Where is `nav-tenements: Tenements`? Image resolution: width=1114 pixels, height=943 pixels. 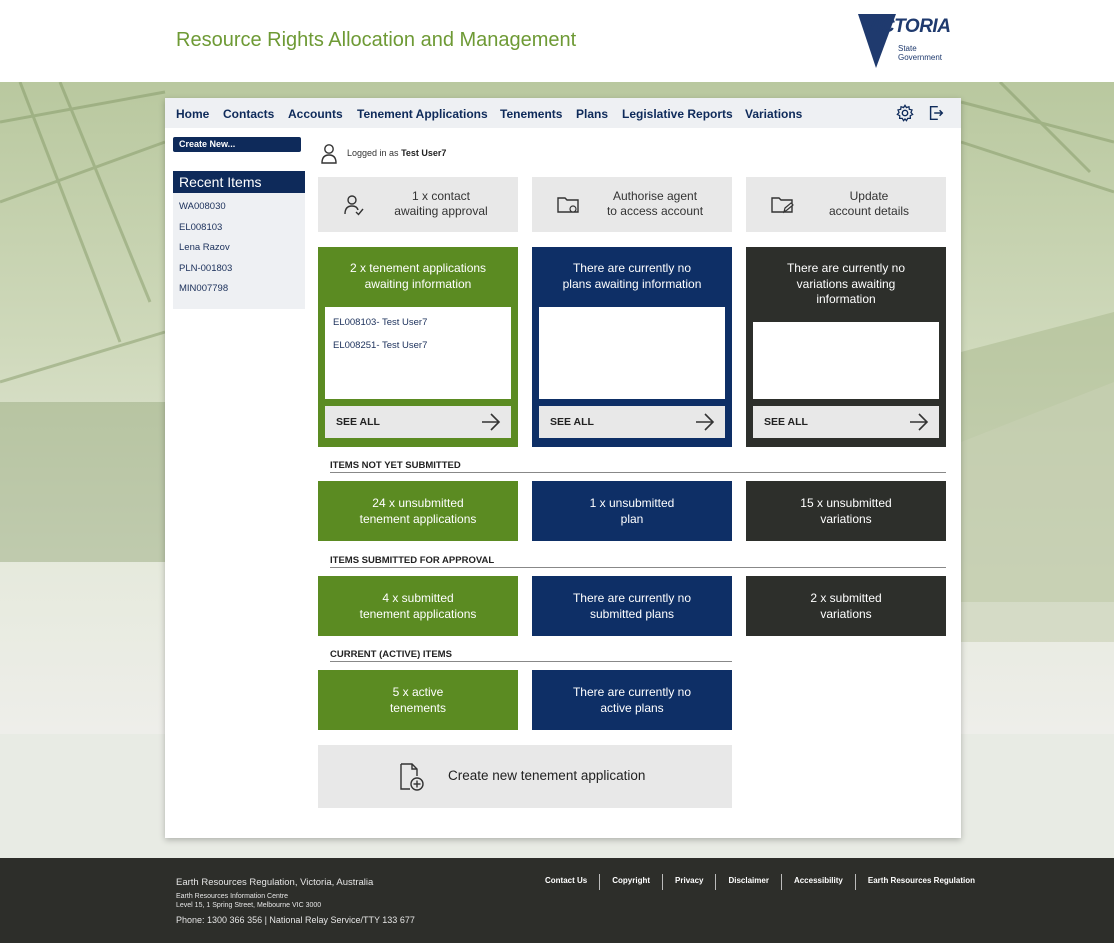
nav-tenements: Tenements is located at coordinates (531, 114).